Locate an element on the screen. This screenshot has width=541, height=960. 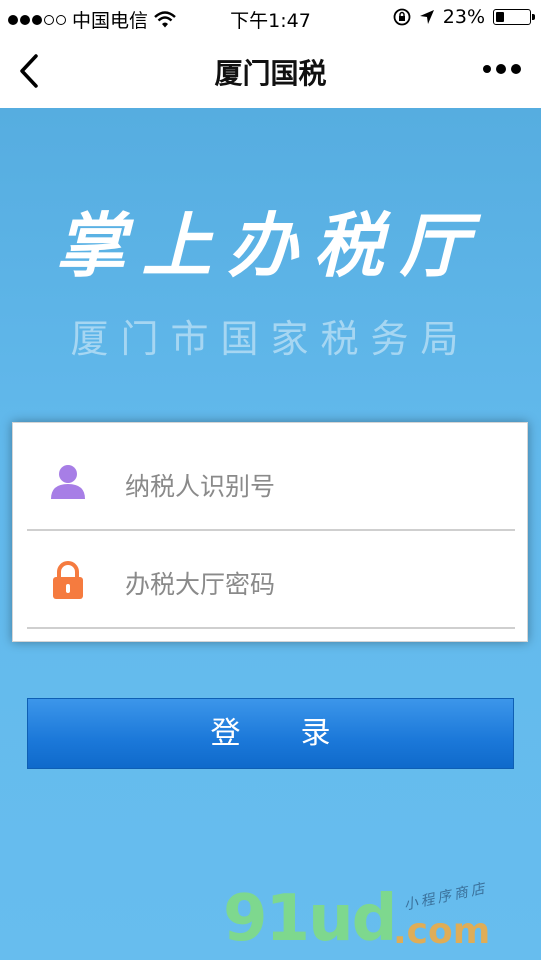
watermark-brand: 91ud is located at coordinates (310, 919).